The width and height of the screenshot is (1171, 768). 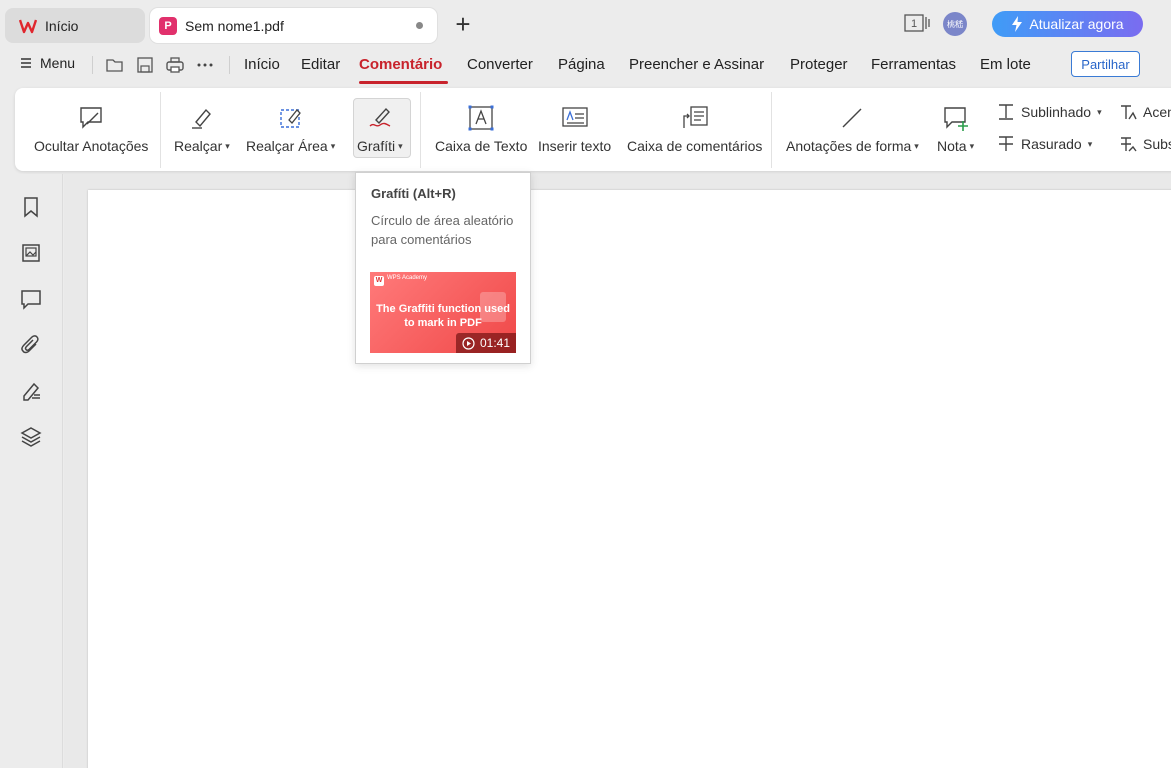 I want to click on tab-editar: Editar, so click(x=320, y=64).